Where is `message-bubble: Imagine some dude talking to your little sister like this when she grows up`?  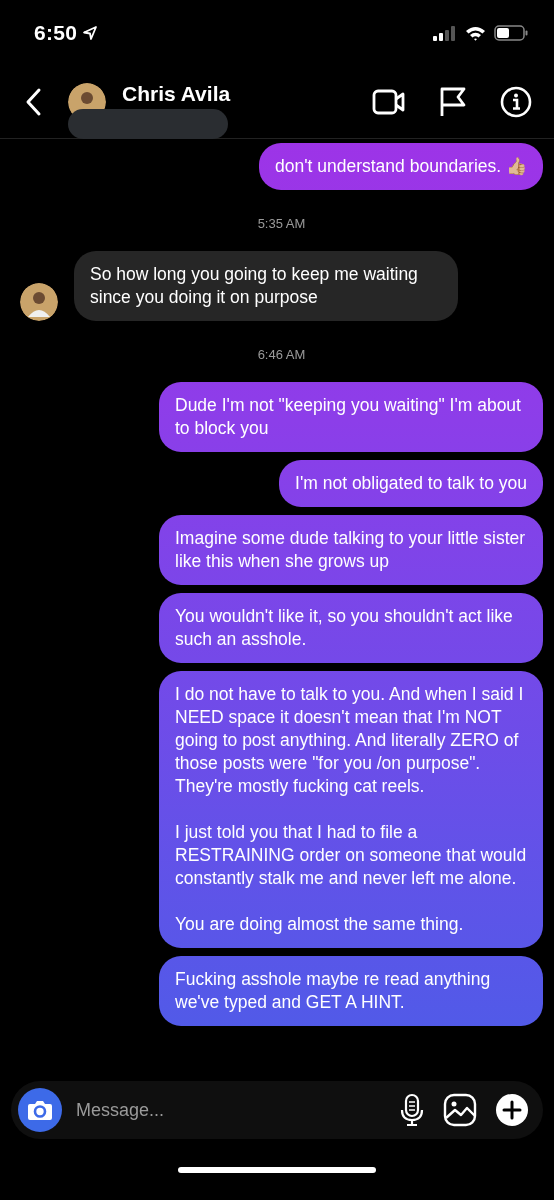
message-bubble: Imagine some dude talking to your little sister like this when she grows up is located at coordinates (351, 550).